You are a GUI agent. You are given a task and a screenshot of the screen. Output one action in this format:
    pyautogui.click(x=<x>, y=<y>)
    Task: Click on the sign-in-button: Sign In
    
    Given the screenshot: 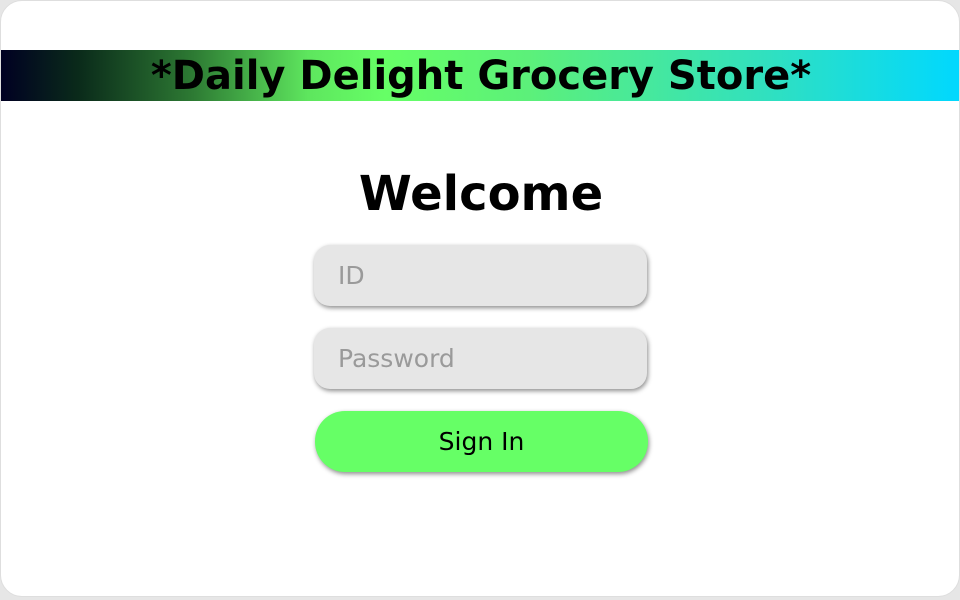 What is the action you would take?
    pyautogui.click(x=481, y=441)
    